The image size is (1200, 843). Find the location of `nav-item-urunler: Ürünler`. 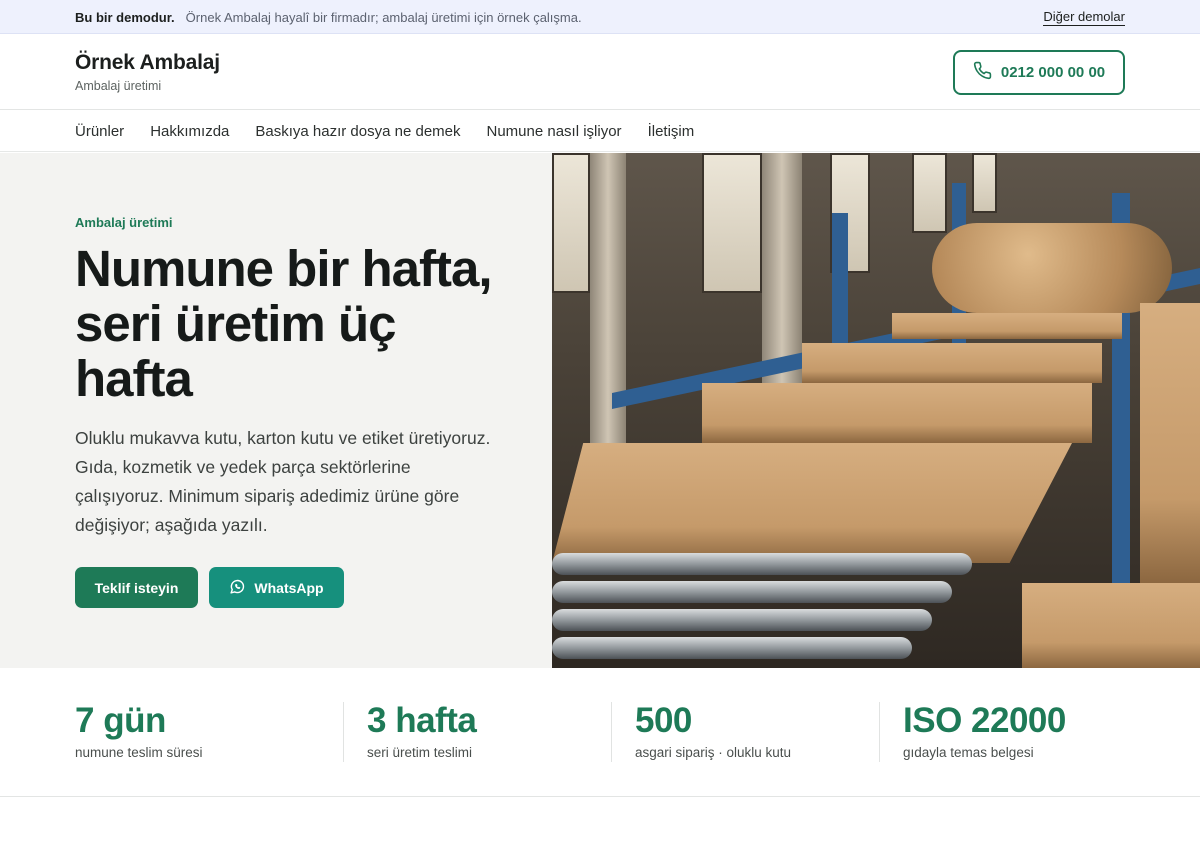

nav-item-urunler: Ürünler is located at coordinates (99, 131).